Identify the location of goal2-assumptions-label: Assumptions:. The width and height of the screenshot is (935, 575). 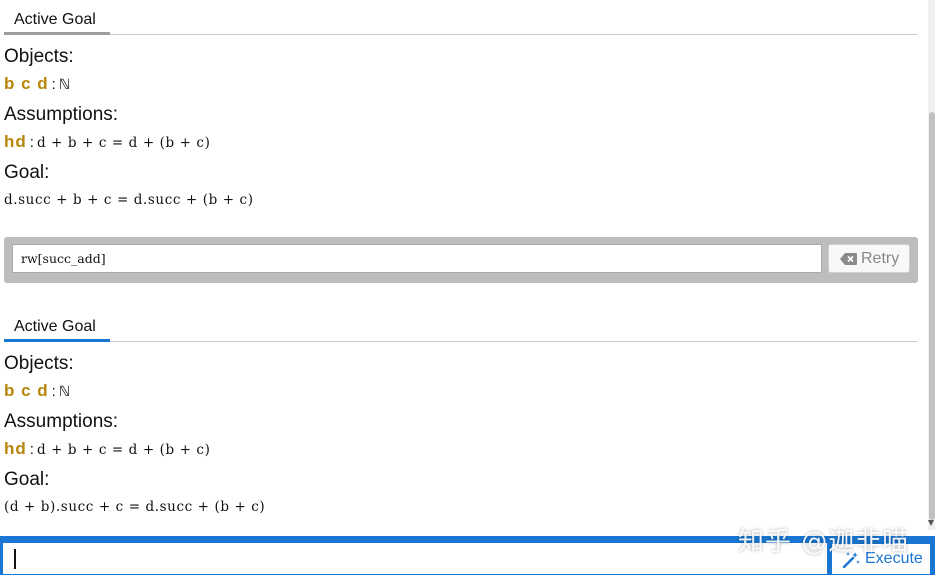
(61, 421).